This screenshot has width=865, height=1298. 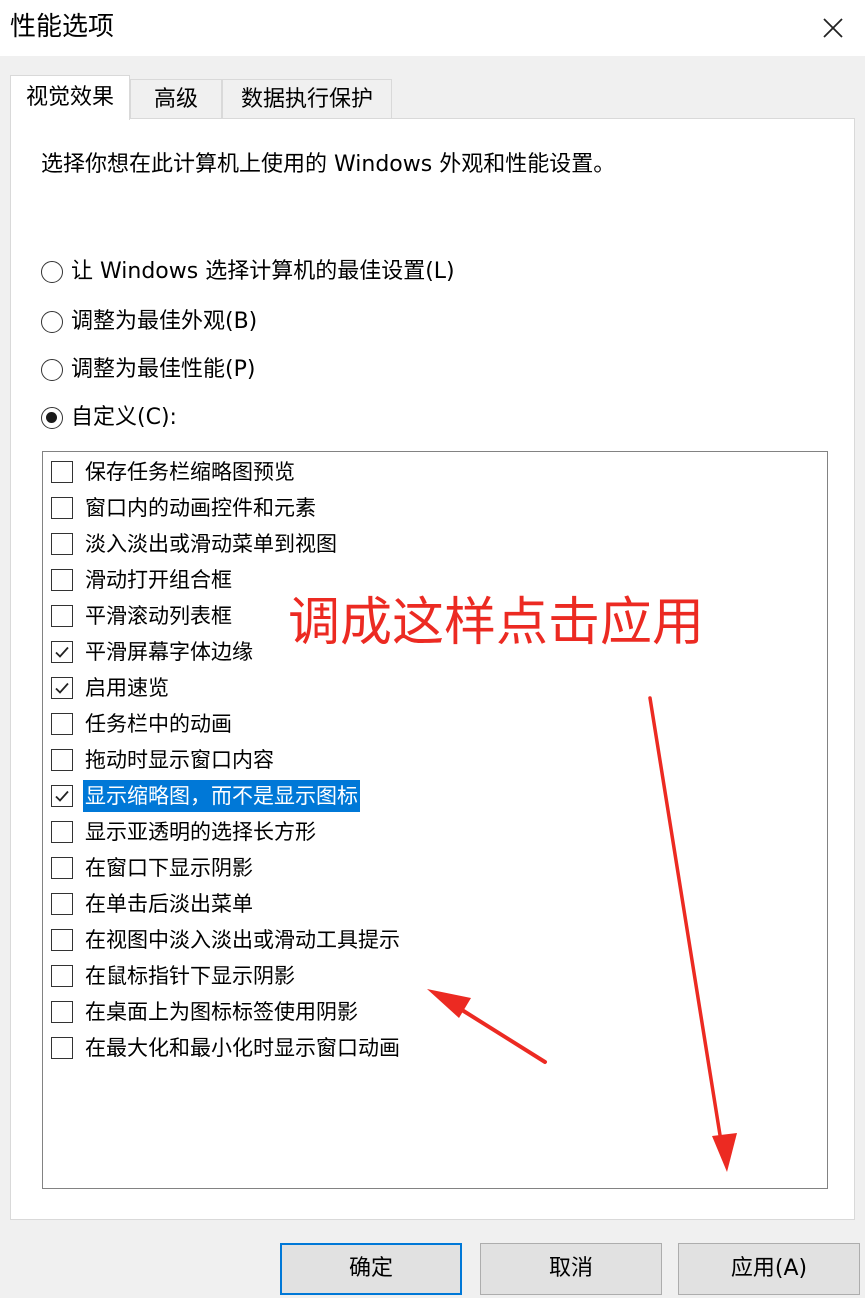 I want to click on radio-label: 调整为最佳外观(B), so click(x=164, y=321).